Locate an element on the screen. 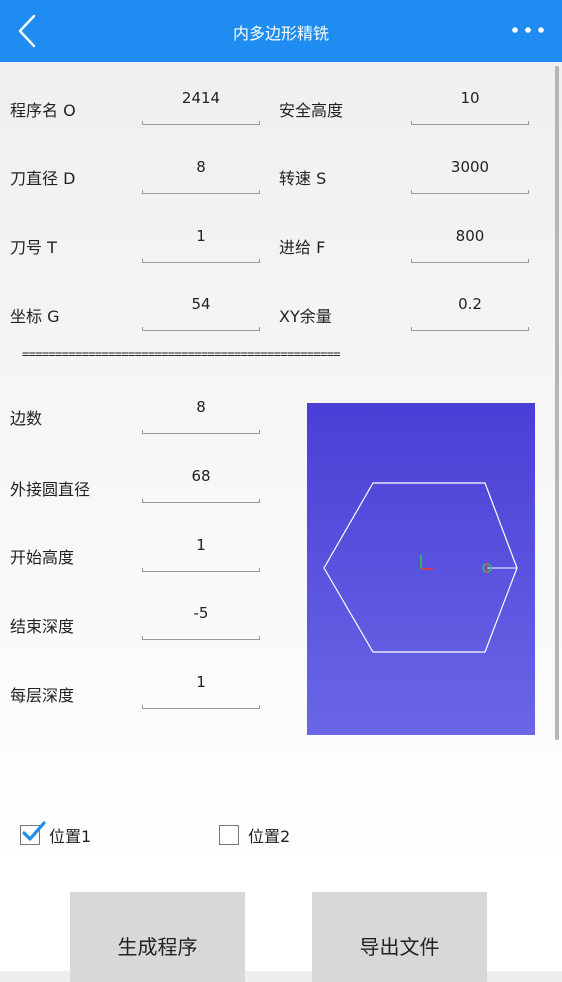 Image resolution: width=562 pixels, height=982 pixels. safe-height-input: 10 is located at coordinates (470, 107).